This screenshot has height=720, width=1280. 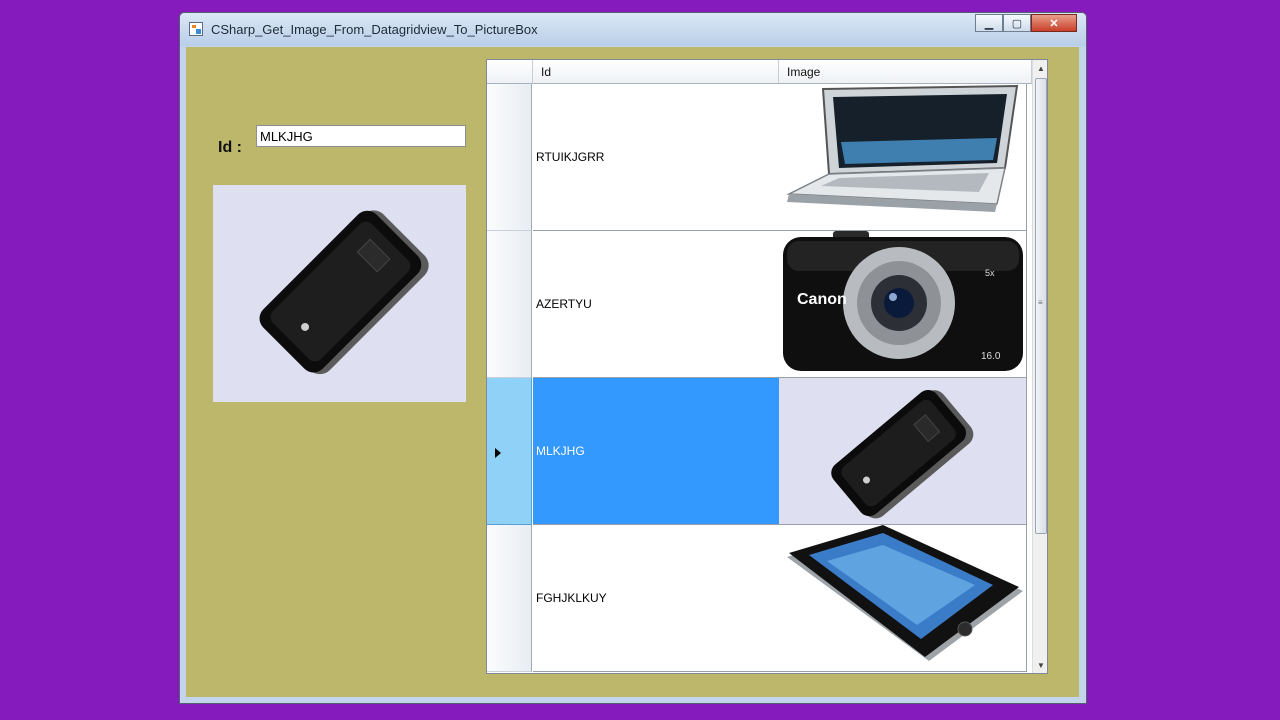 I want to click on camera-zoom-text: 5x, so click(x=990, y=273).